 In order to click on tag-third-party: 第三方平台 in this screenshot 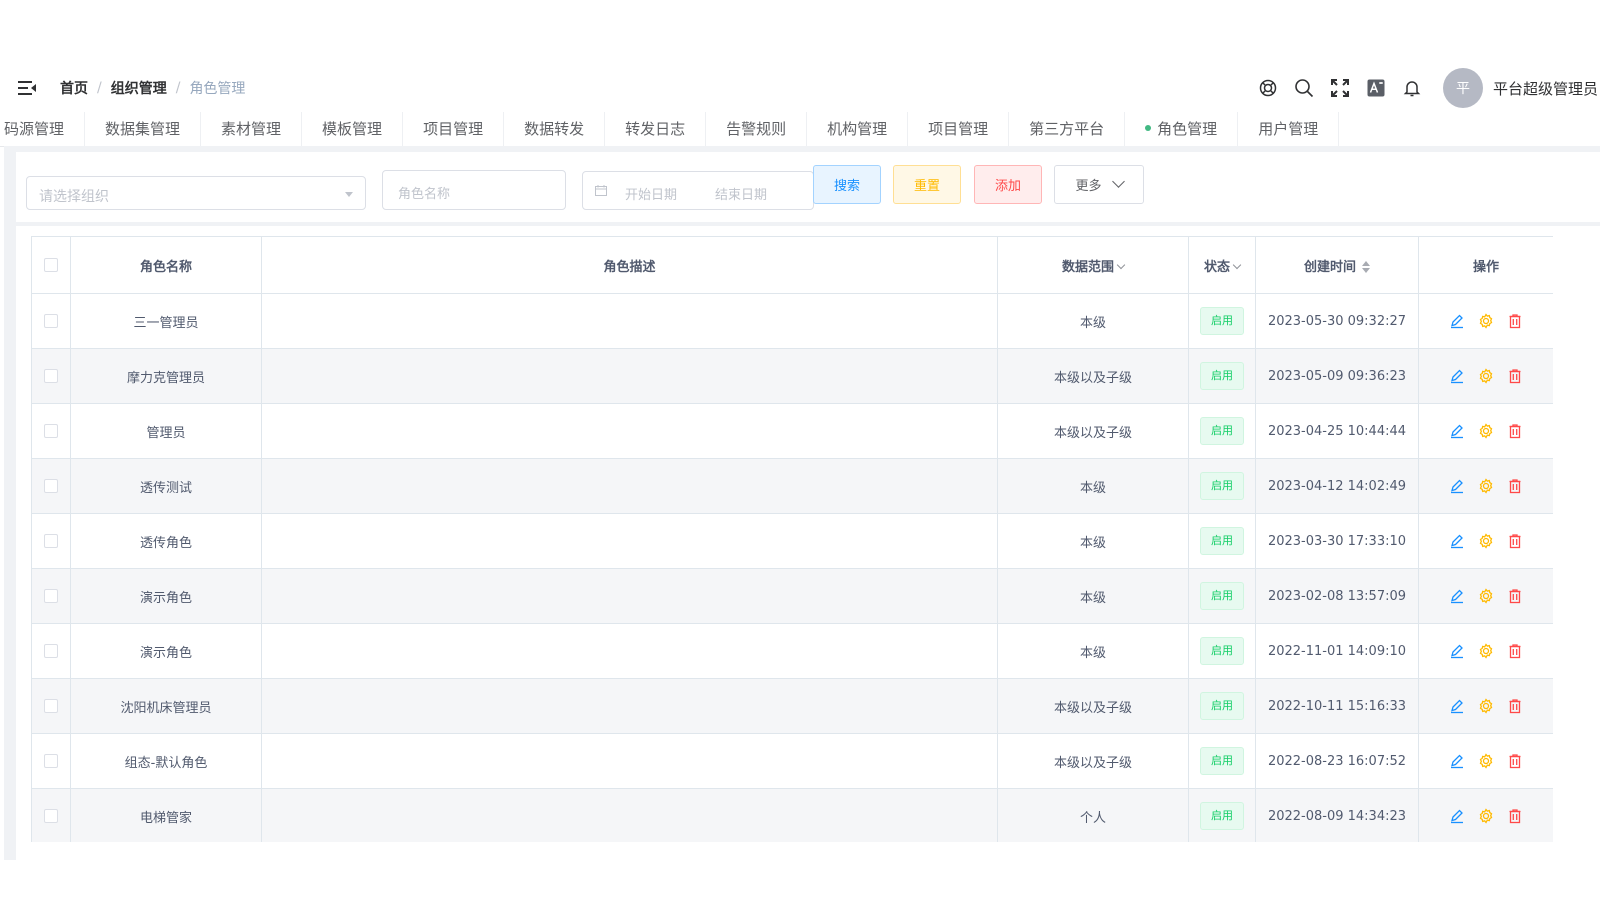, I will do `click(1067, 129)`.